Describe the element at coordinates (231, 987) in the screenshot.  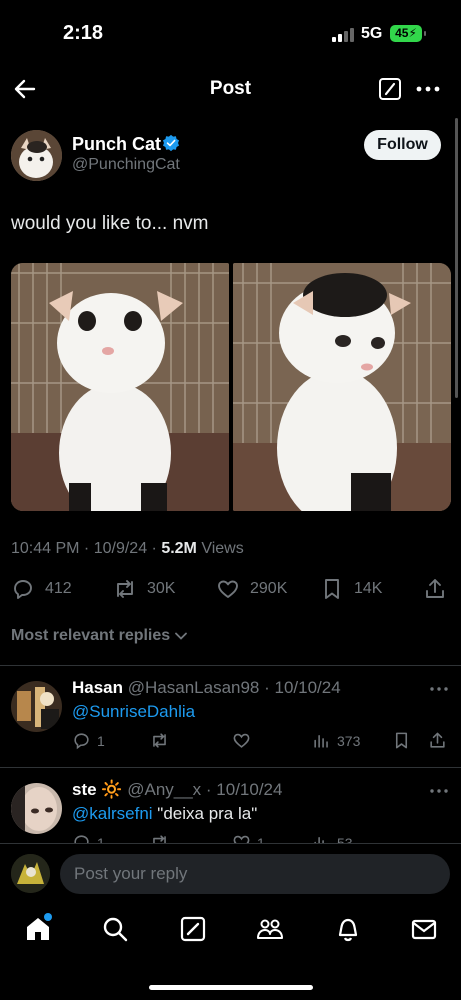
I see `home-indicator` at that location.